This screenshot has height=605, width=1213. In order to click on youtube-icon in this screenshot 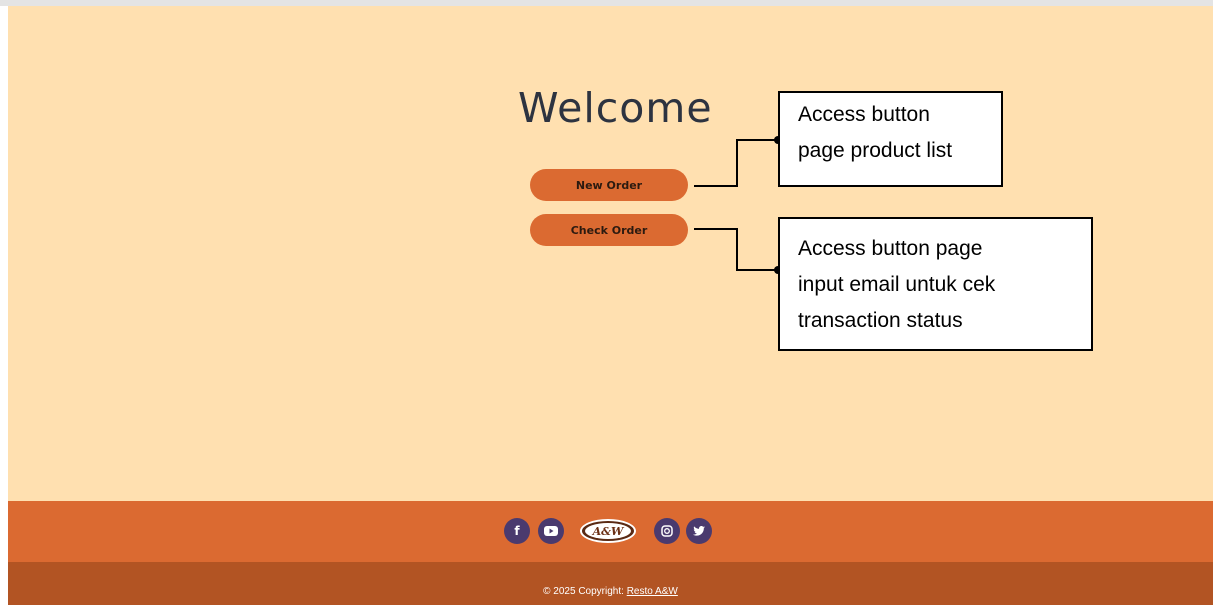, I will do `click(551, 531)`.